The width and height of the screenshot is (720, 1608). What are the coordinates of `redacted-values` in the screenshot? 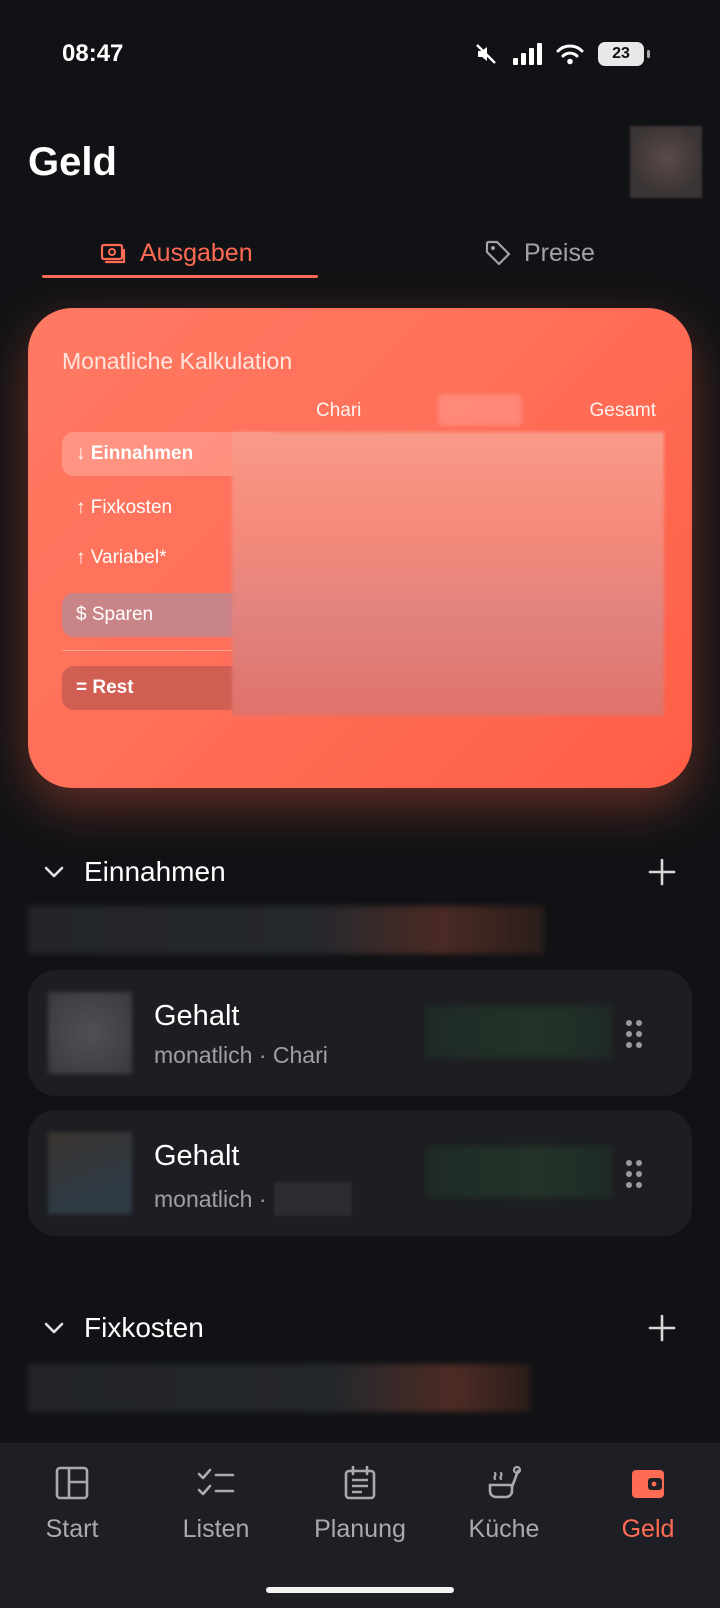 It's located at (448, 574).